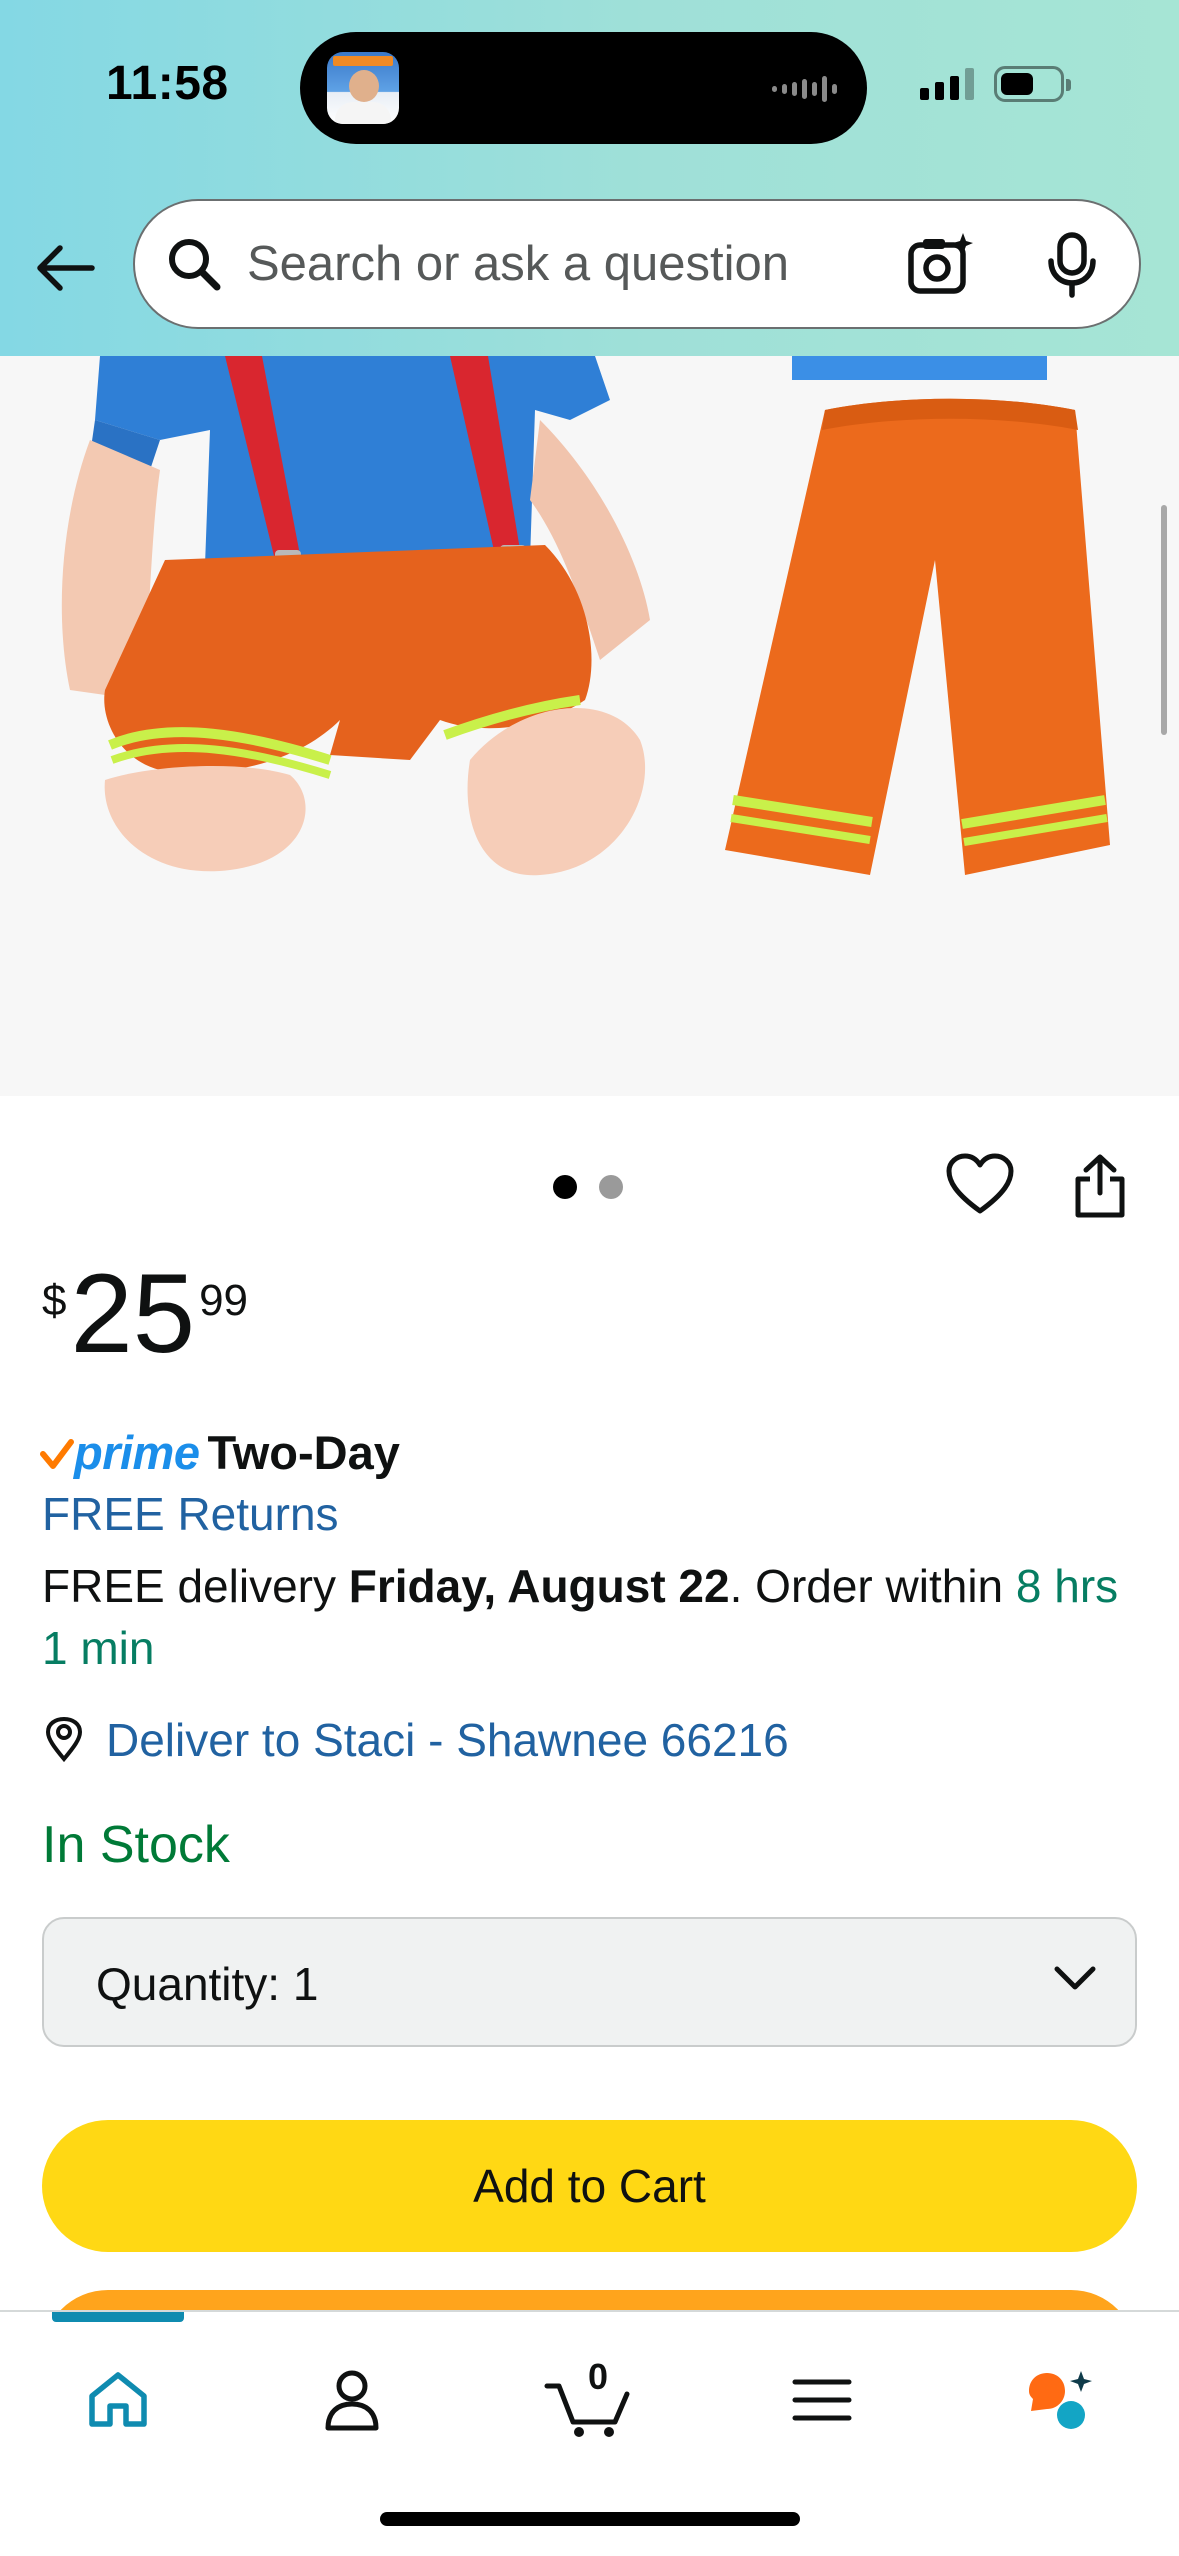  I want to click on status-time: 11:58, so click(167, 83).